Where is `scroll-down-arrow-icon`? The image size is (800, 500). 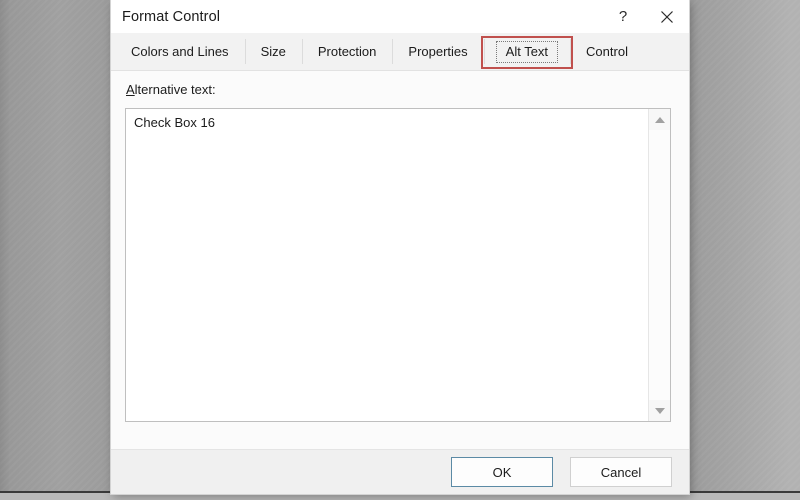
scroll-down-arrow-icon is located at coordinates (659, 410).